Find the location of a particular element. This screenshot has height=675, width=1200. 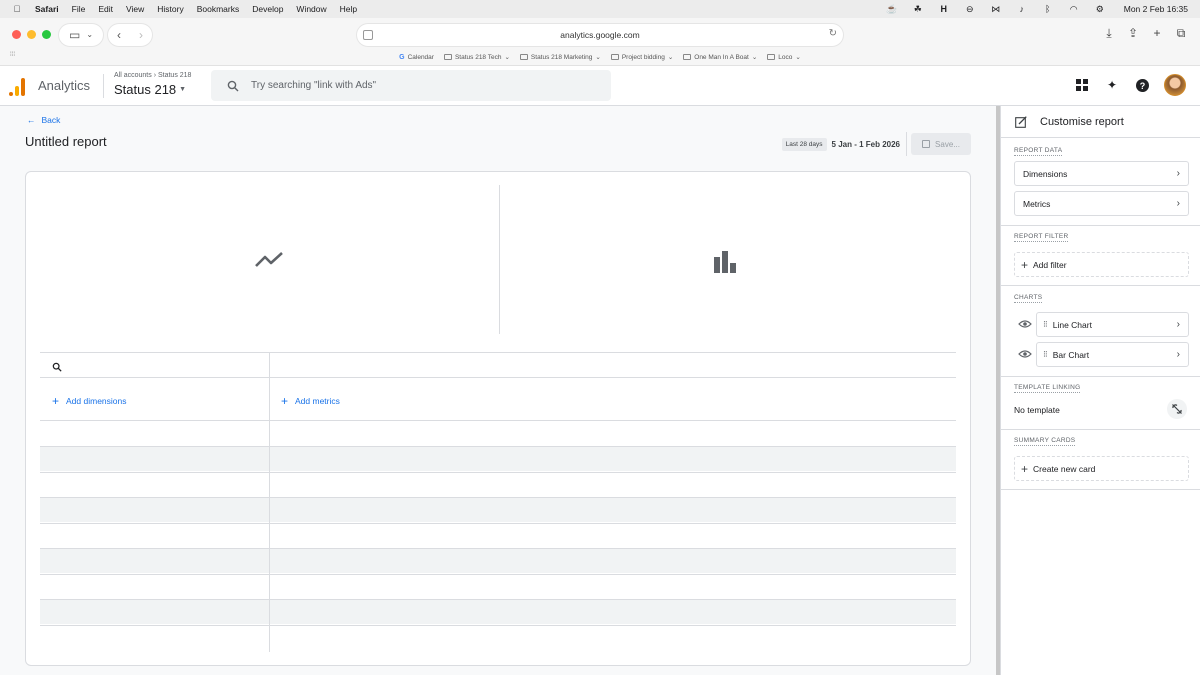

property-picker: Status 218 ▼ is located at coordinates (150, 89).